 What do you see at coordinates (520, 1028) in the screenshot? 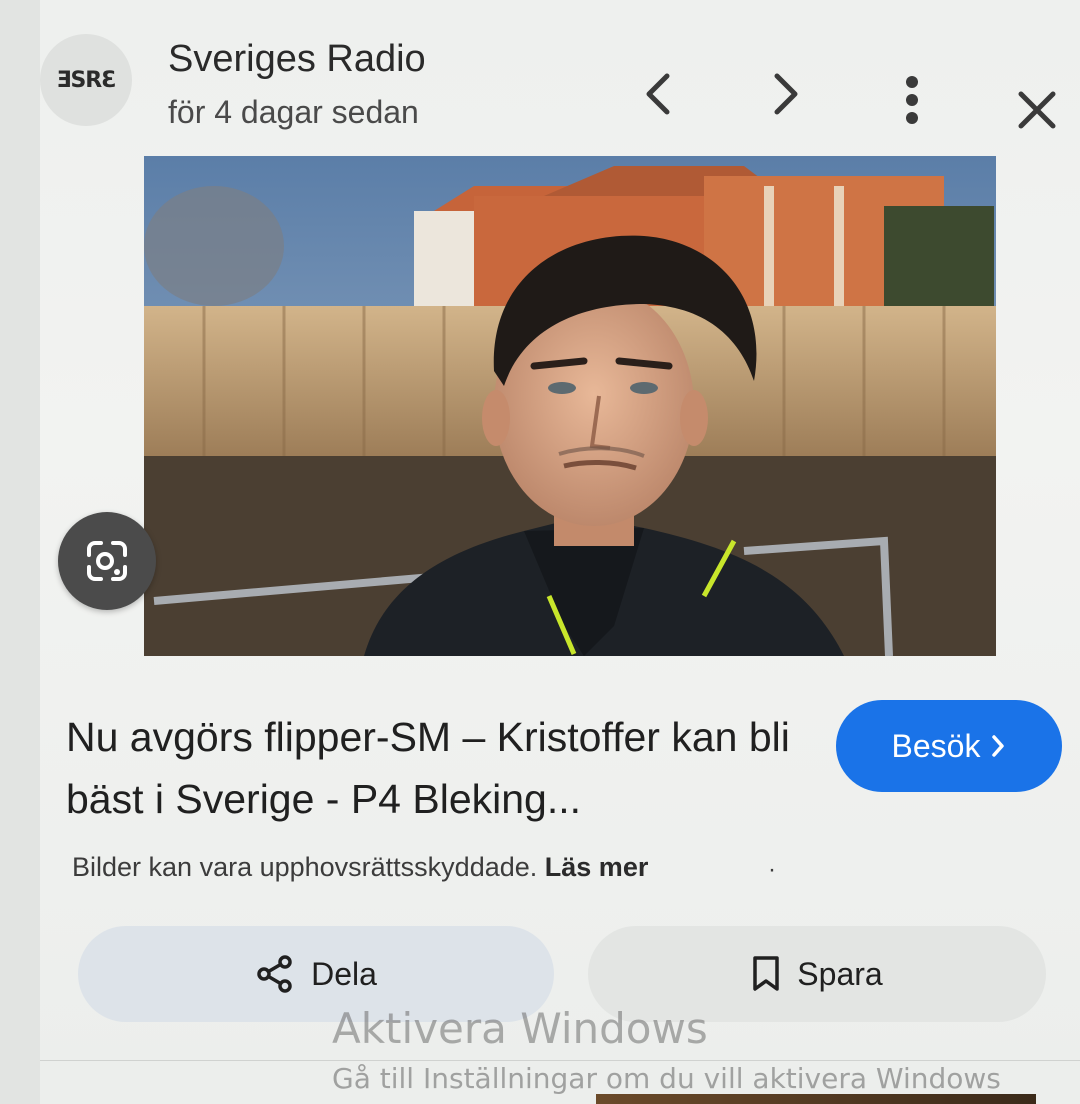
I see `windows-activation-title: Aktivera Windows` at bounding box center [520, 1028].